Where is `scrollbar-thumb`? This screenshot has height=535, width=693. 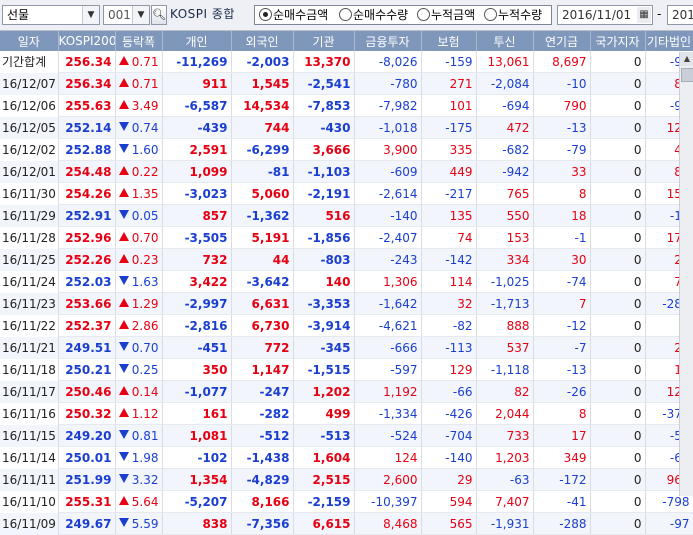 scrollbar-thumb is located at coordinates (687, 75).